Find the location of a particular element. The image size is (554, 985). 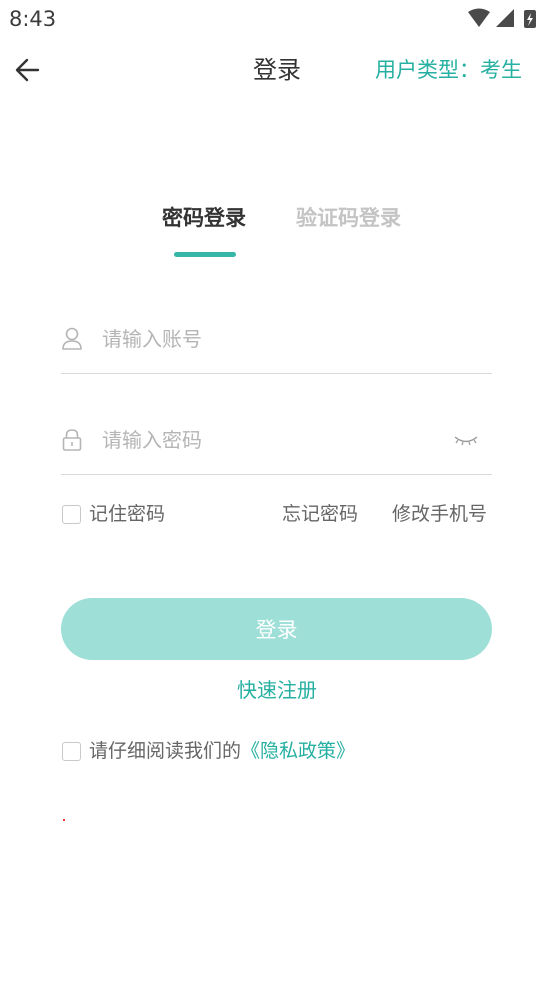

login-button: 登录 is located at coordinates (276, 629).